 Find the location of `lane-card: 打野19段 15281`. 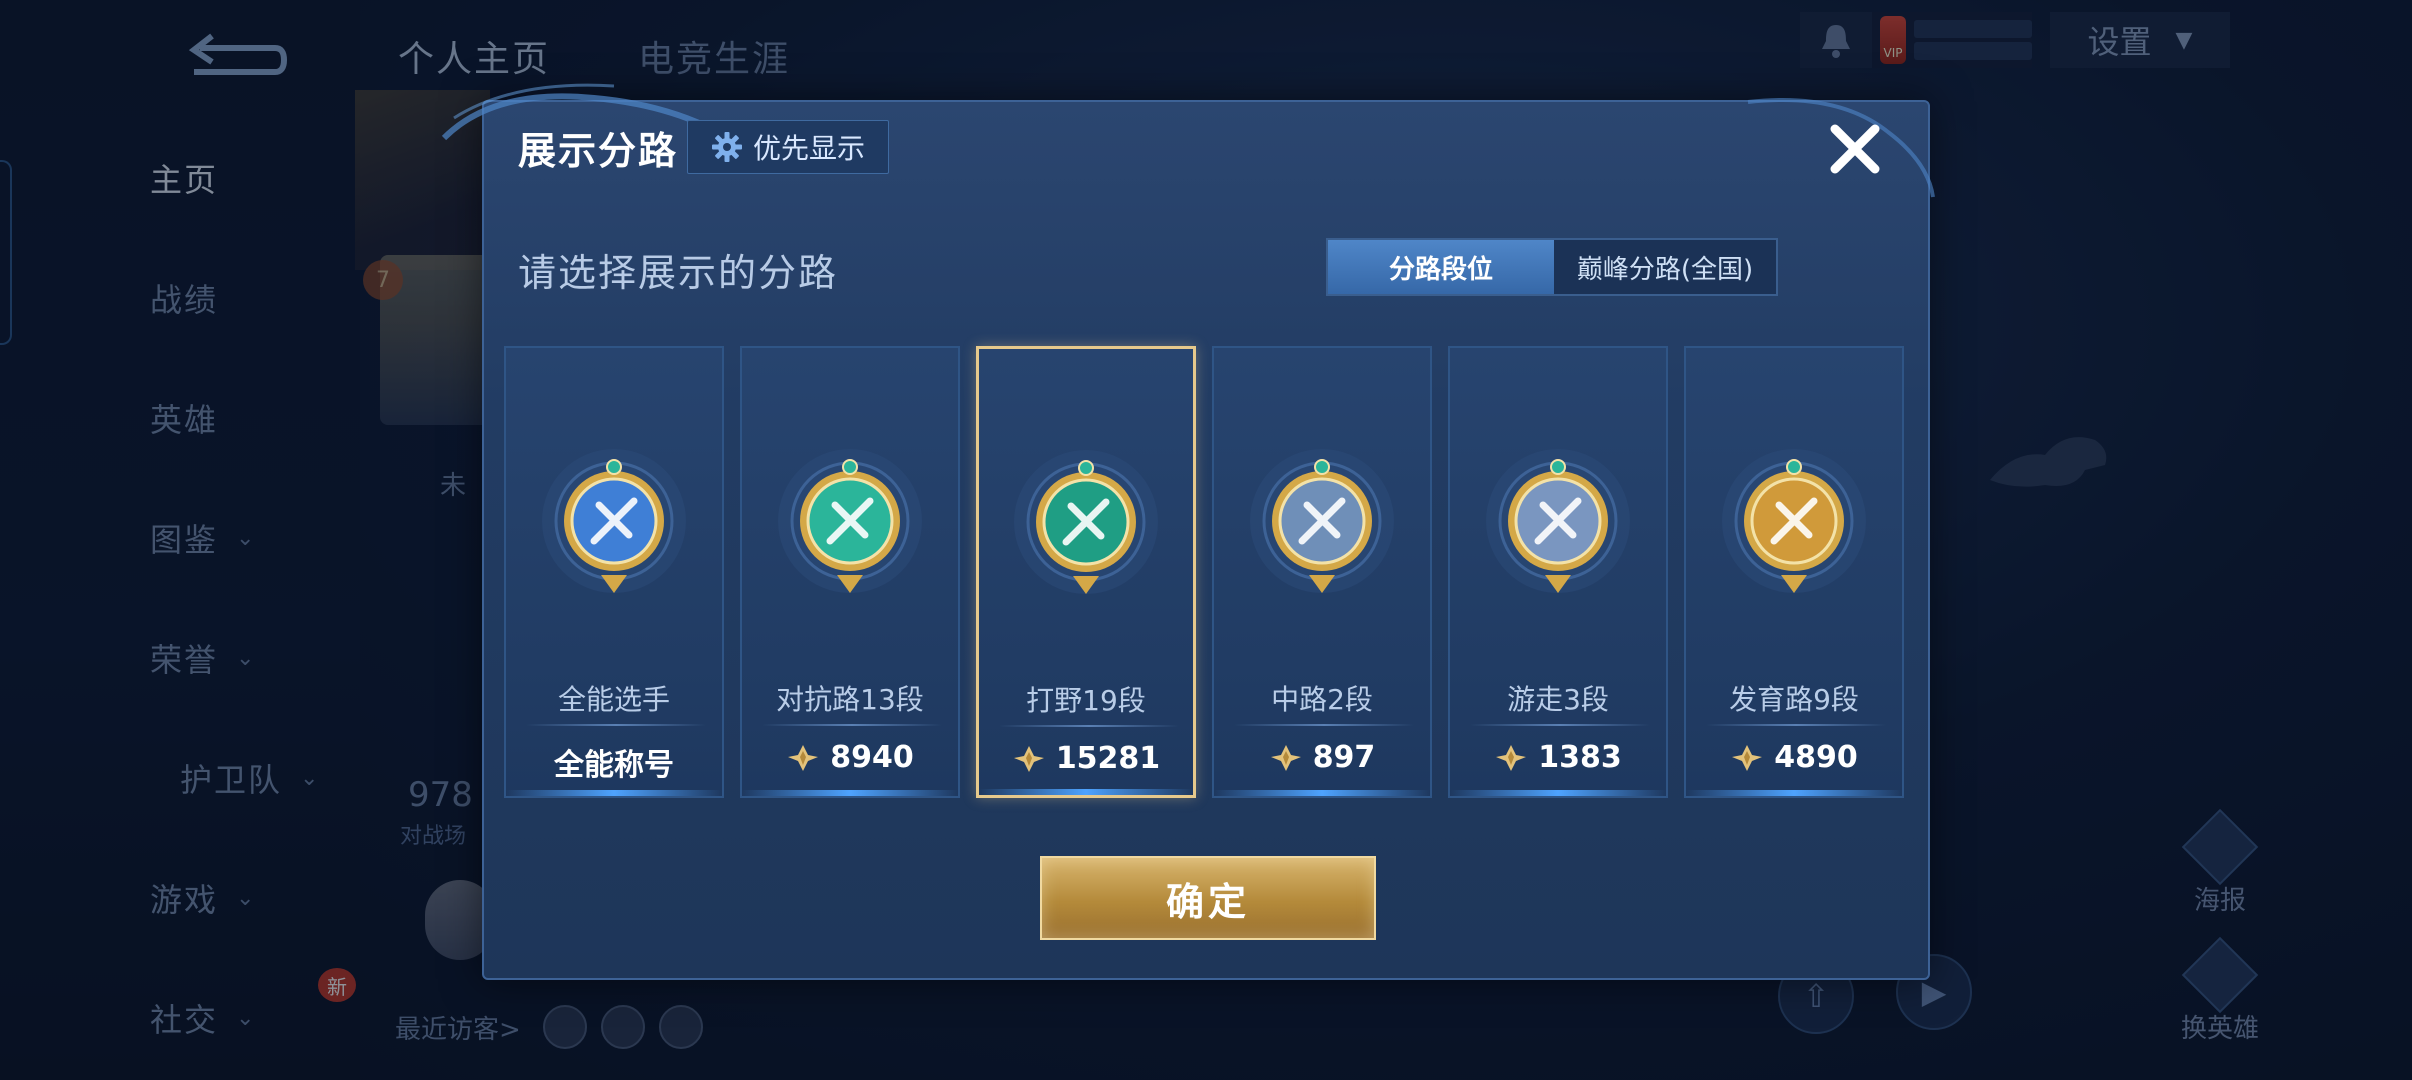

lane-card: 打野19段 15281 is located at coordinates (1086, 572).